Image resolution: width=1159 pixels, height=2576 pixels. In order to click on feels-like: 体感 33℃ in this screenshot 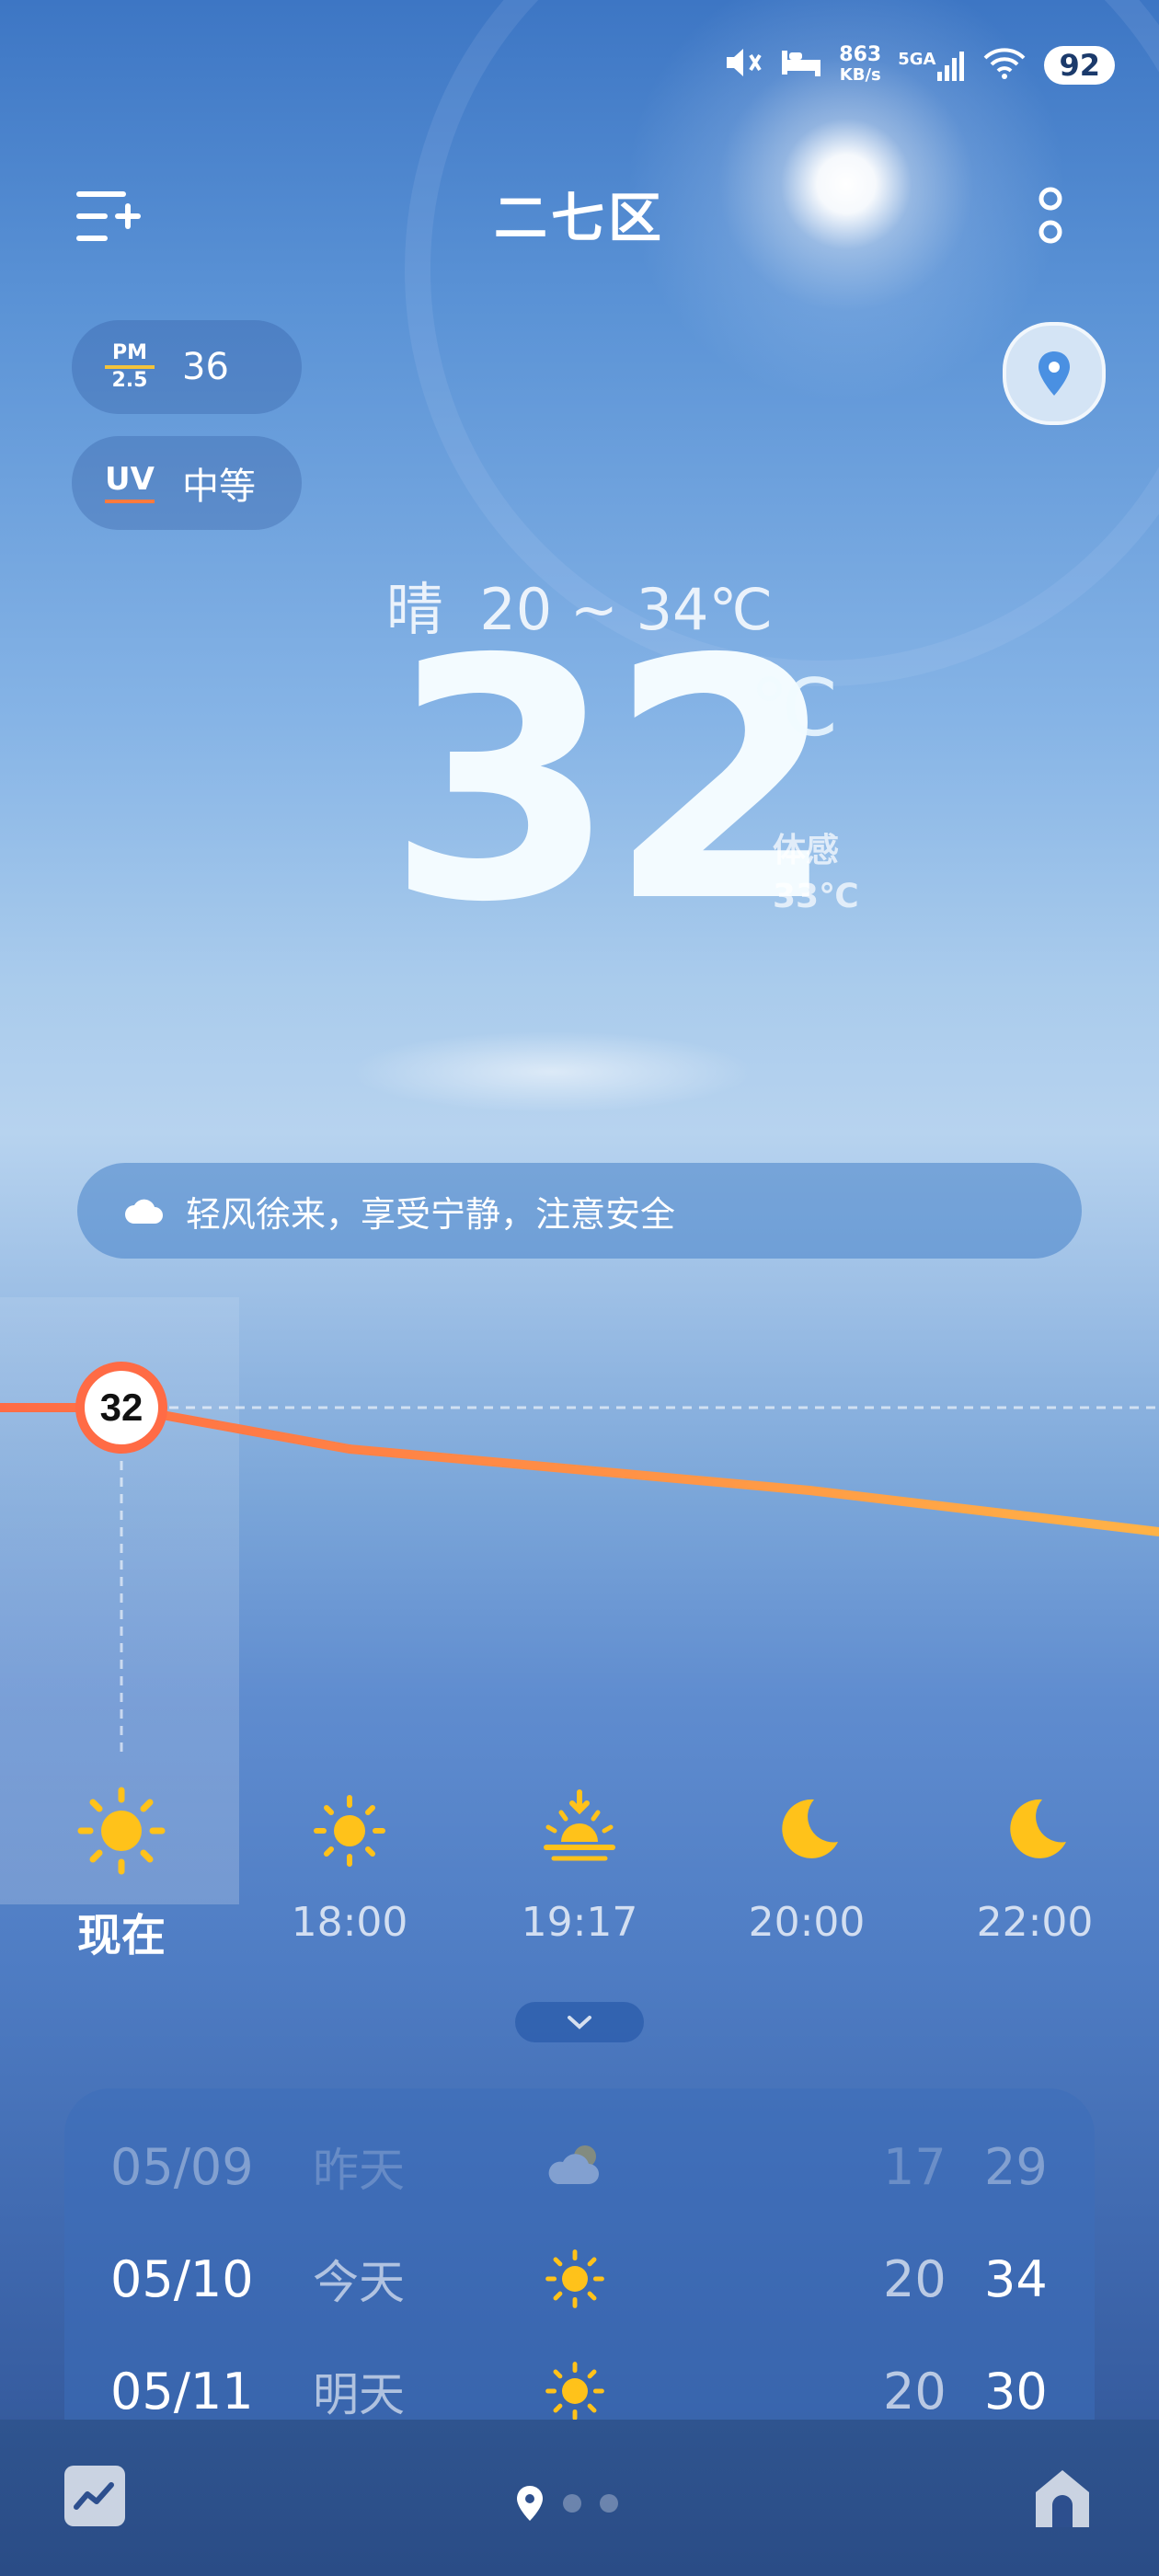, I will do `click(816, 874)`.